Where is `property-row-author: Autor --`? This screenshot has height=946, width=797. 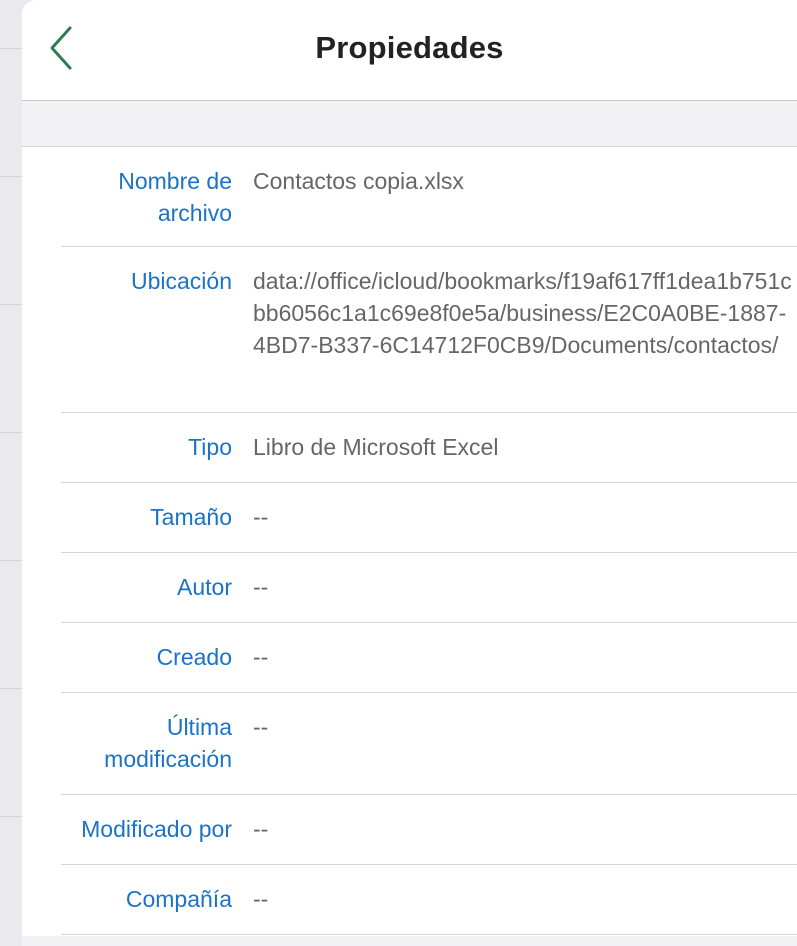
property-row-author: Autor -- is located at coordinates (429, 588).